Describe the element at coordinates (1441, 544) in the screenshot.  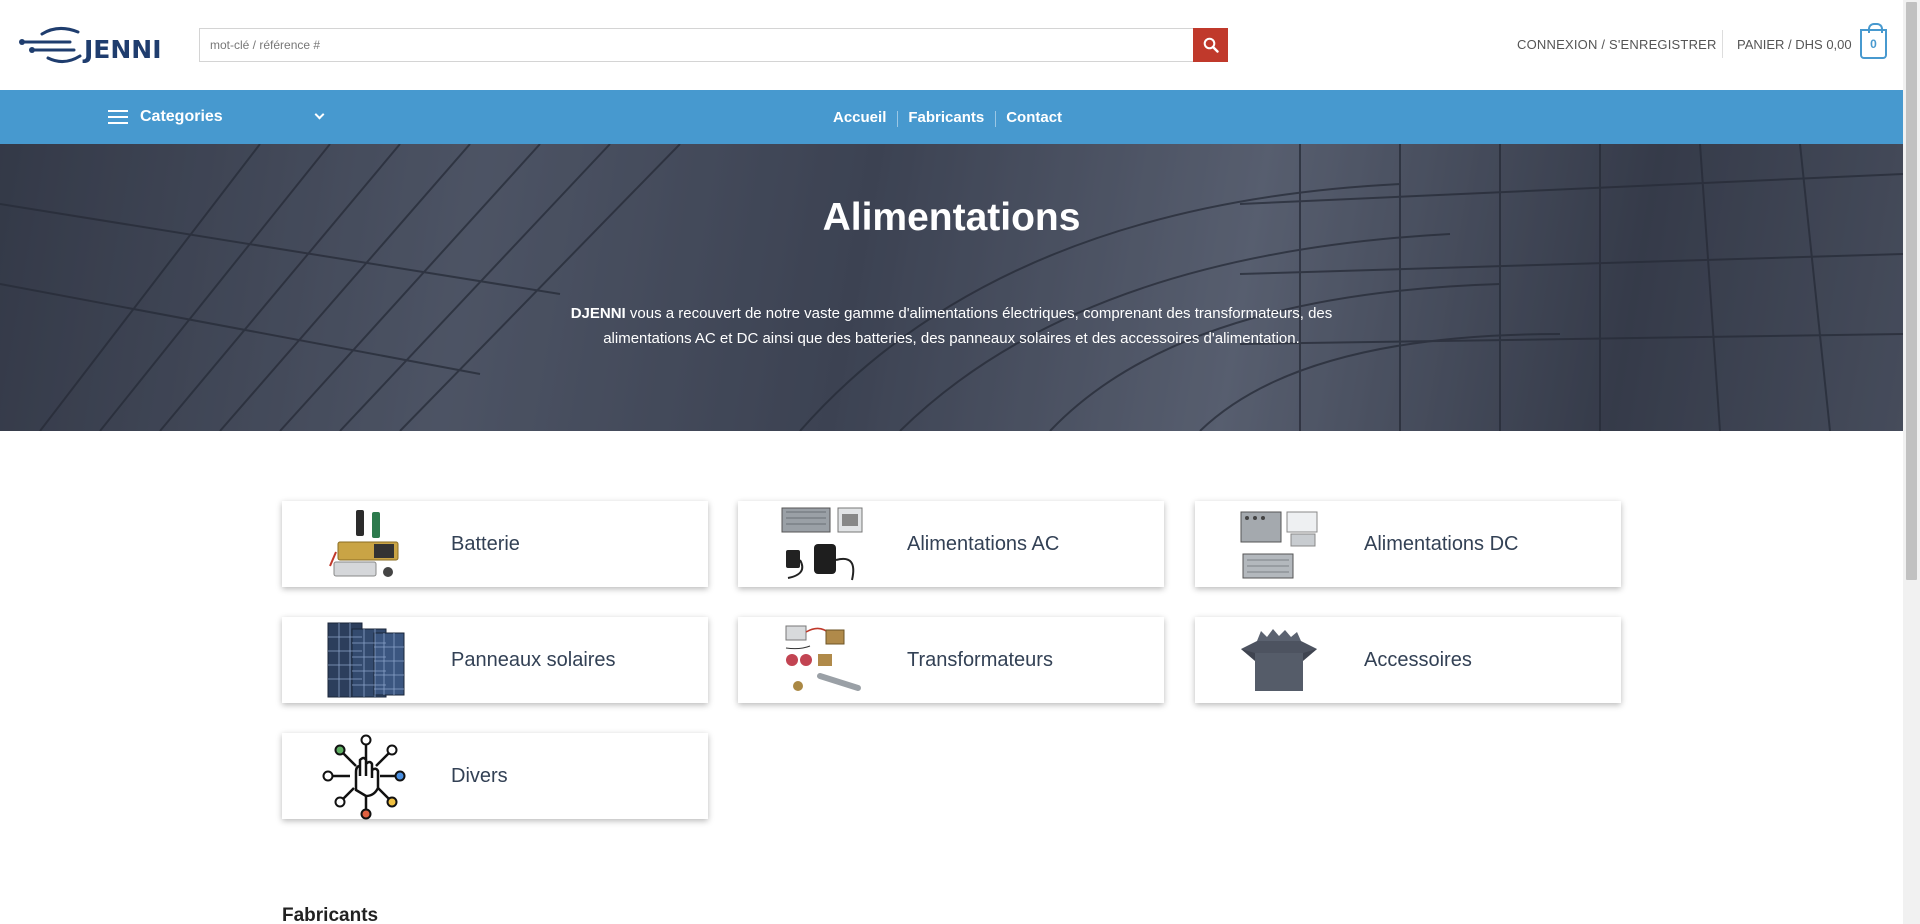
I see `category-label: Alimentations DC` at that location.